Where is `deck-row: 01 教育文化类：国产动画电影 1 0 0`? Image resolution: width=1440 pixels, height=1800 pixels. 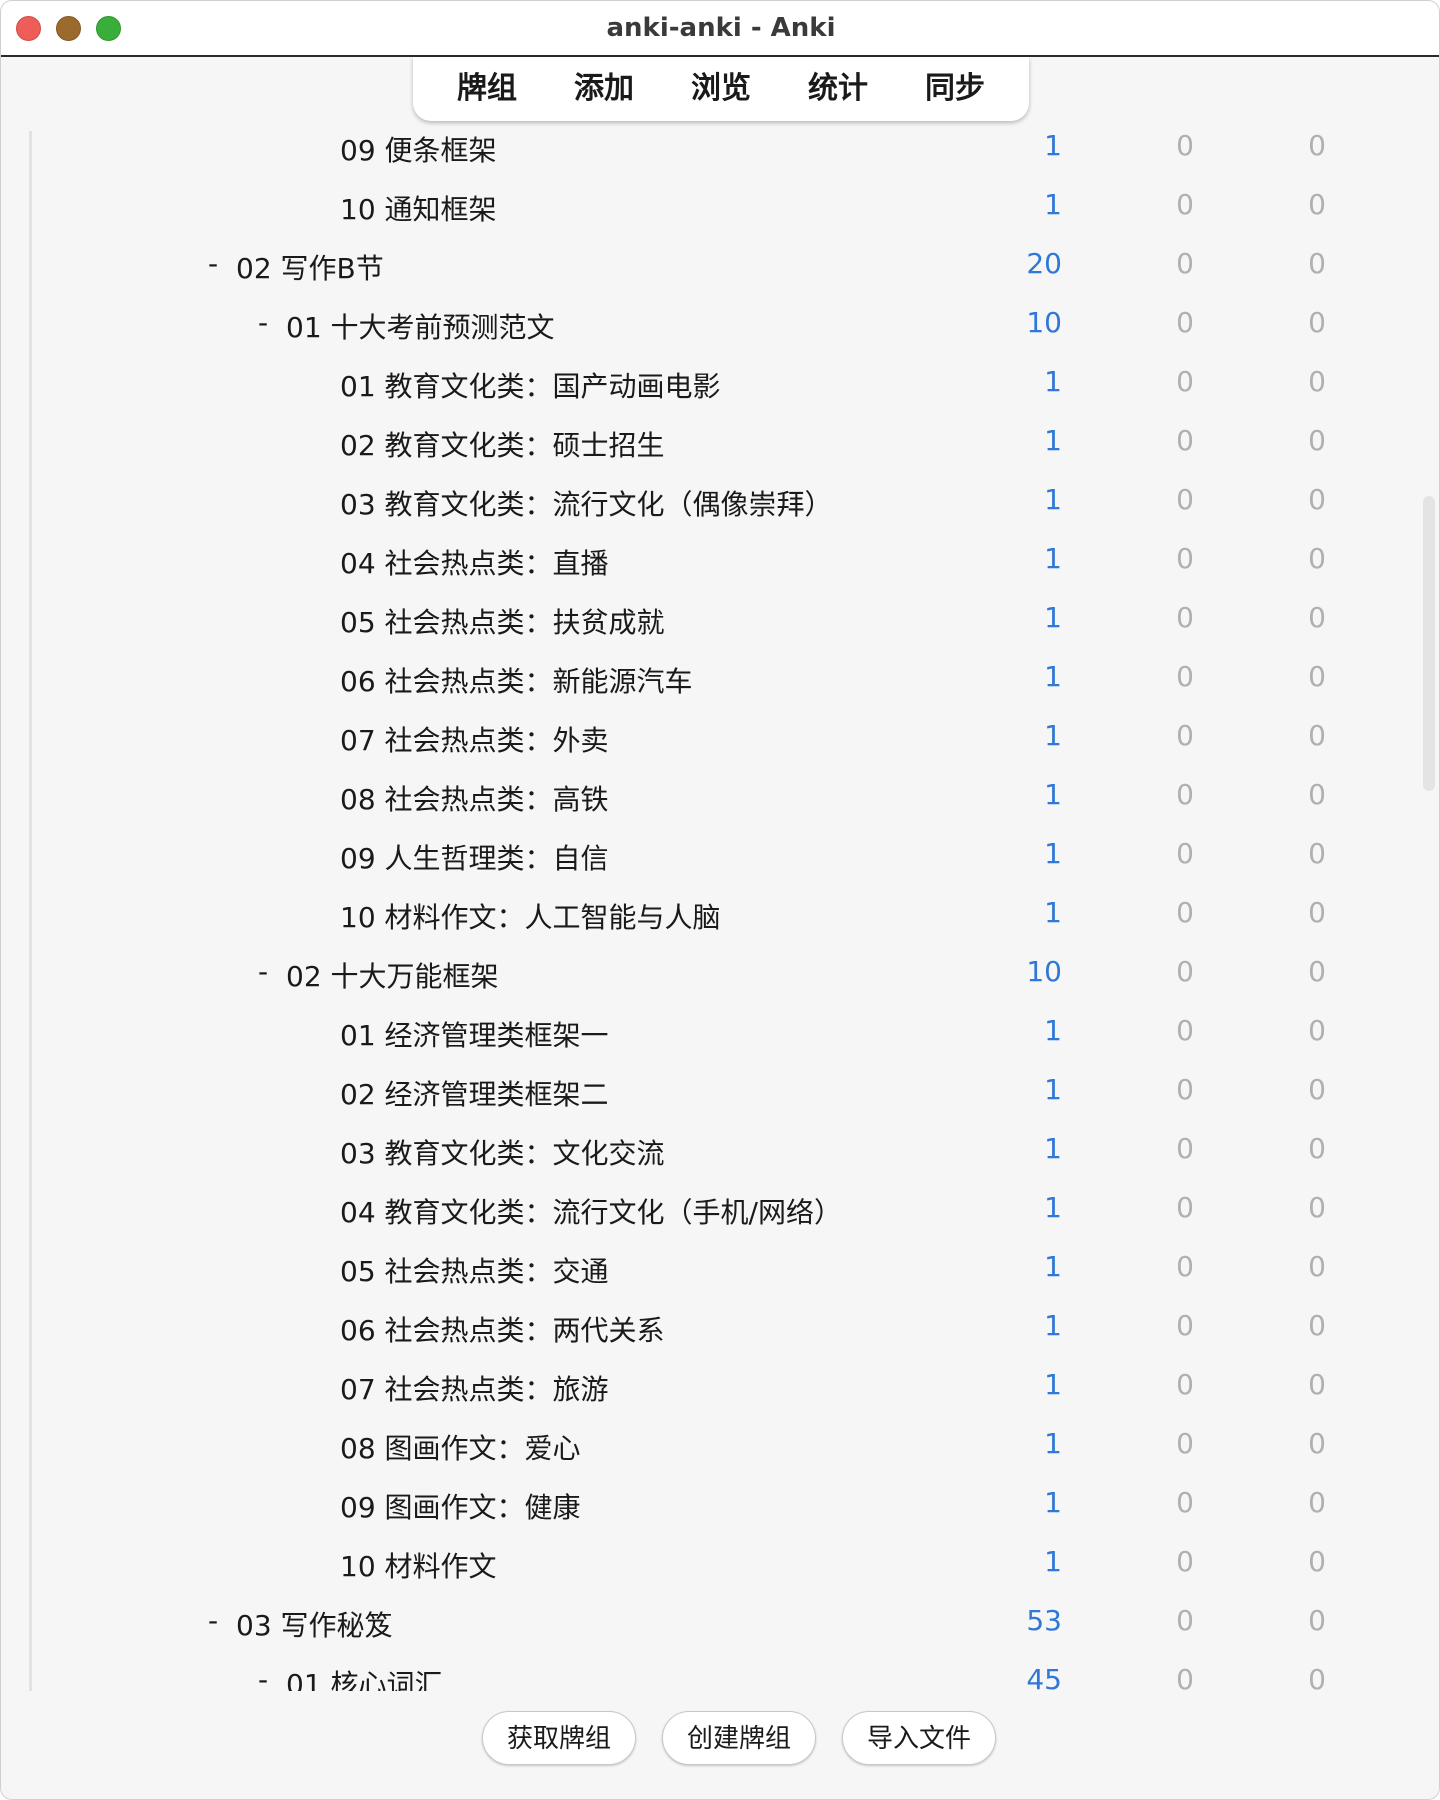
deck-row: 01 教育文化类：国产动画电影 1 0 0 is located at coordinates (725, 384).